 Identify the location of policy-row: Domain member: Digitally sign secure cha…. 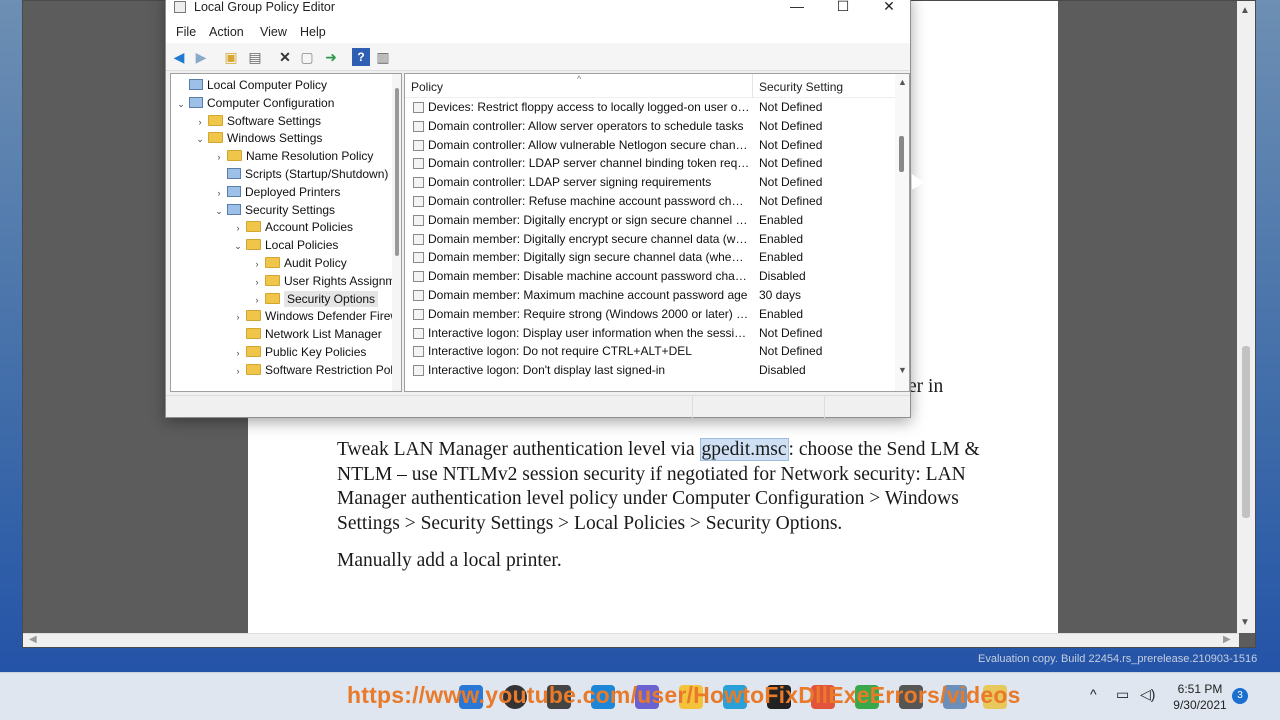
(650, 257).